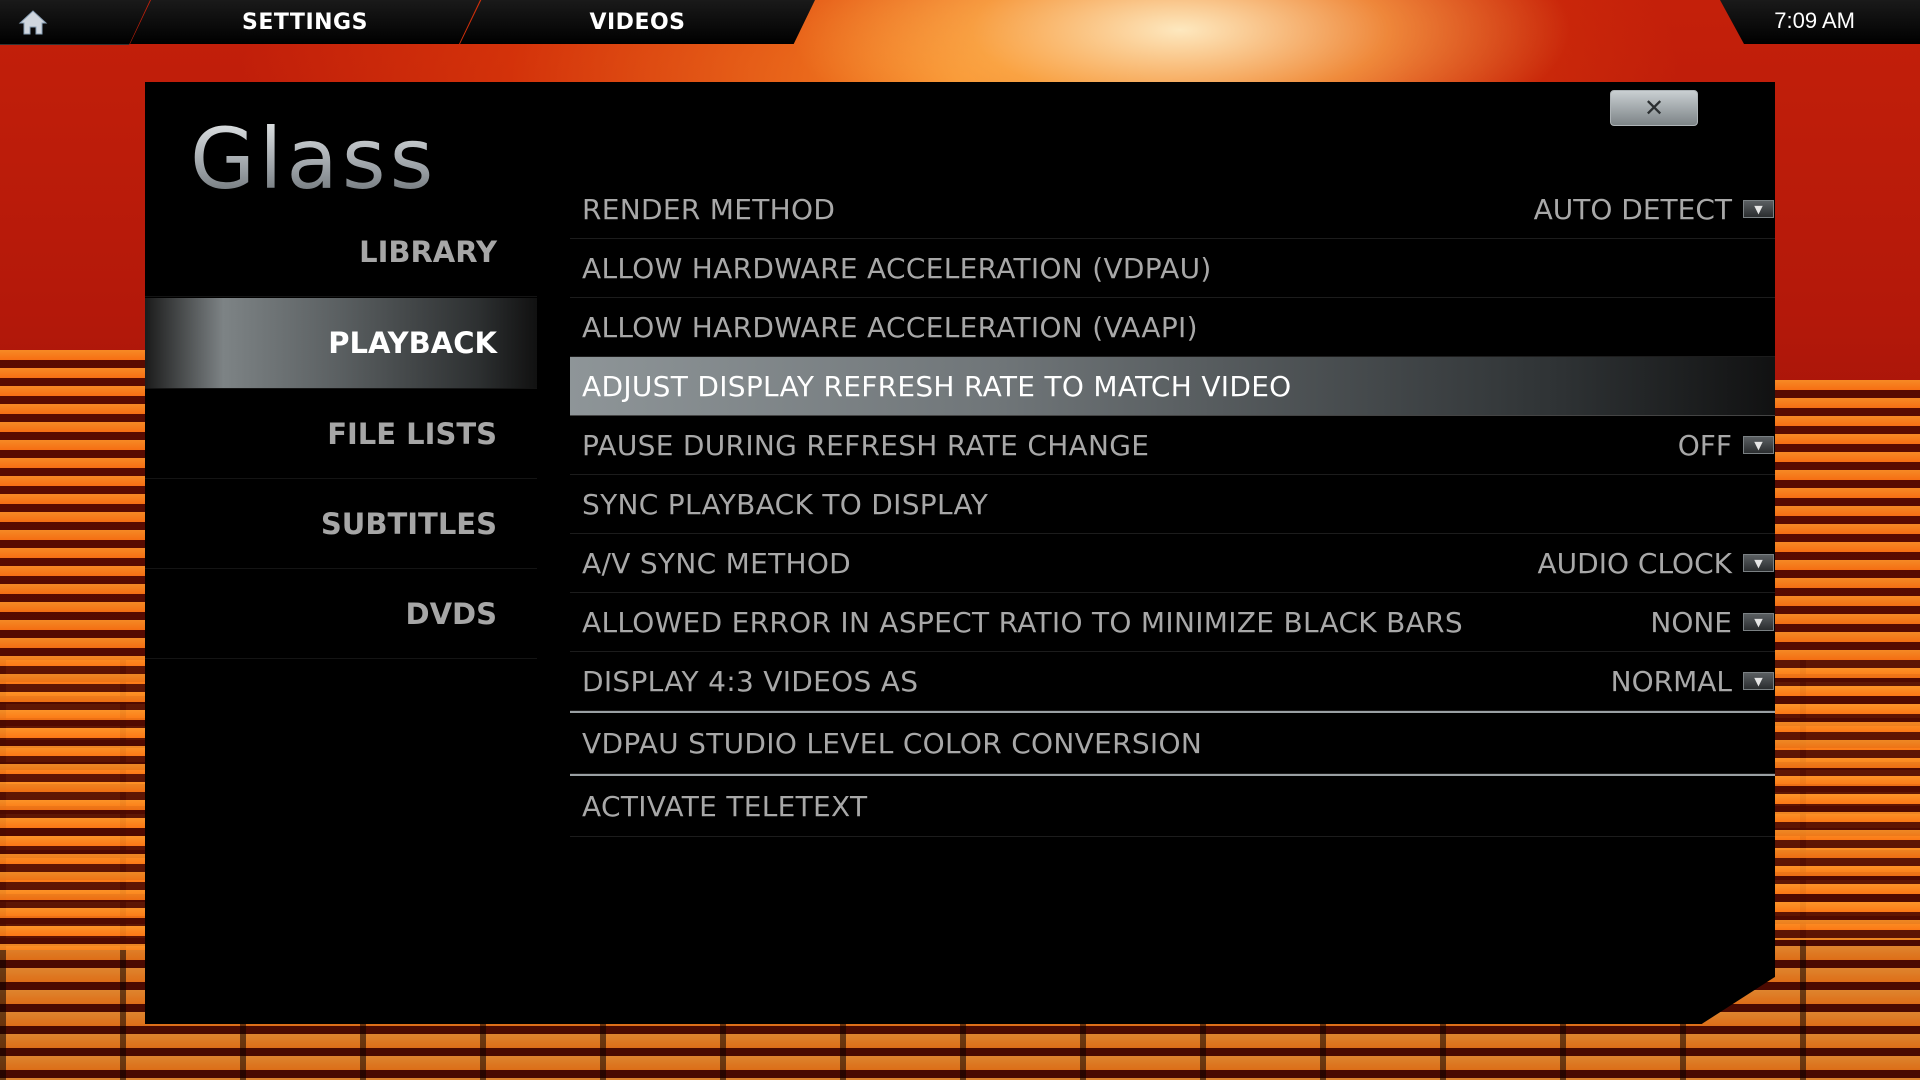 The width and height of the screenshot is (1920, 1080). Describe the element at coordinates (1172, 504) in the screenshot. I see `setting-sync-playback: SYNC PLAYBACK TO DISPLAY` at that location.